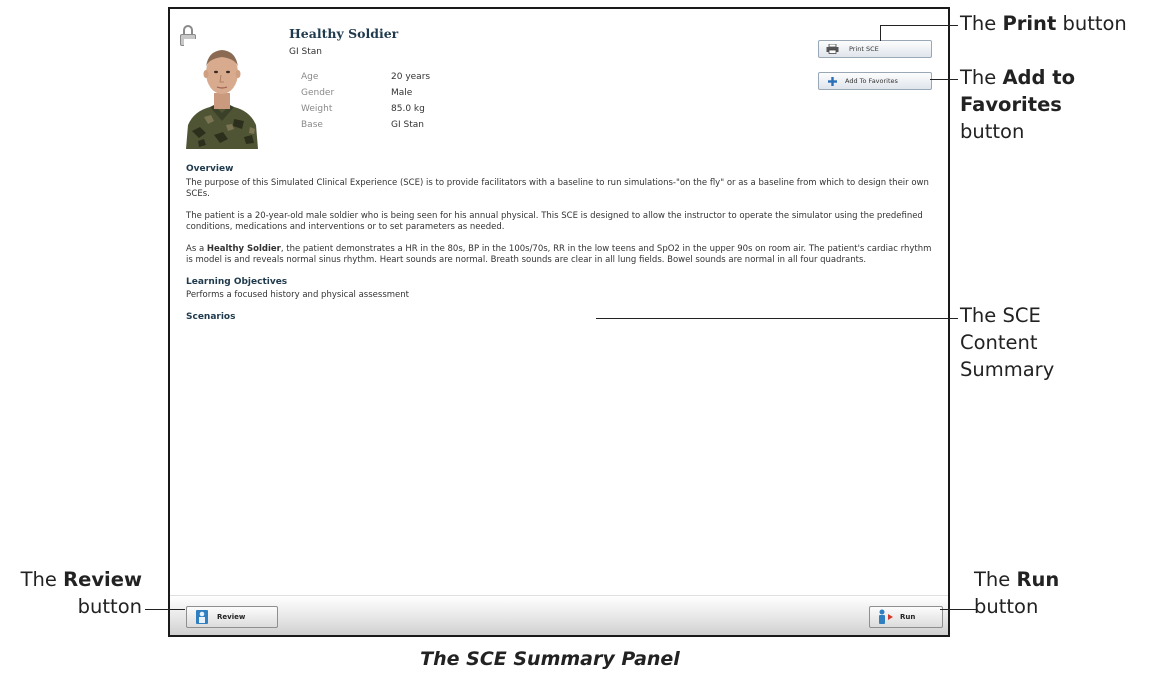  I want to click on review-label: Review, so click(231, 617).